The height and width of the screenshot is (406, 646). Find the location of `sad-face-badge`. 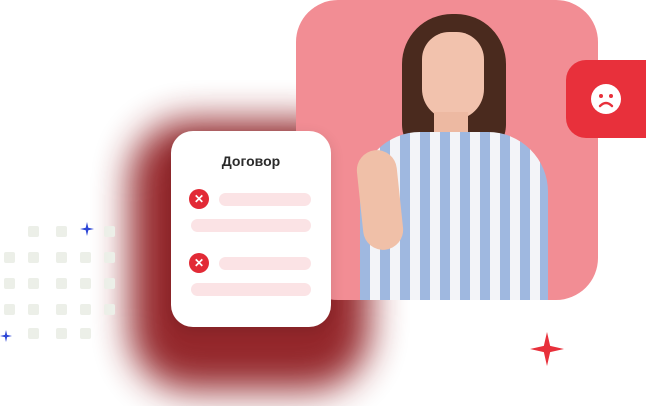

sad-face-badge is located at coordinates (606, 99).